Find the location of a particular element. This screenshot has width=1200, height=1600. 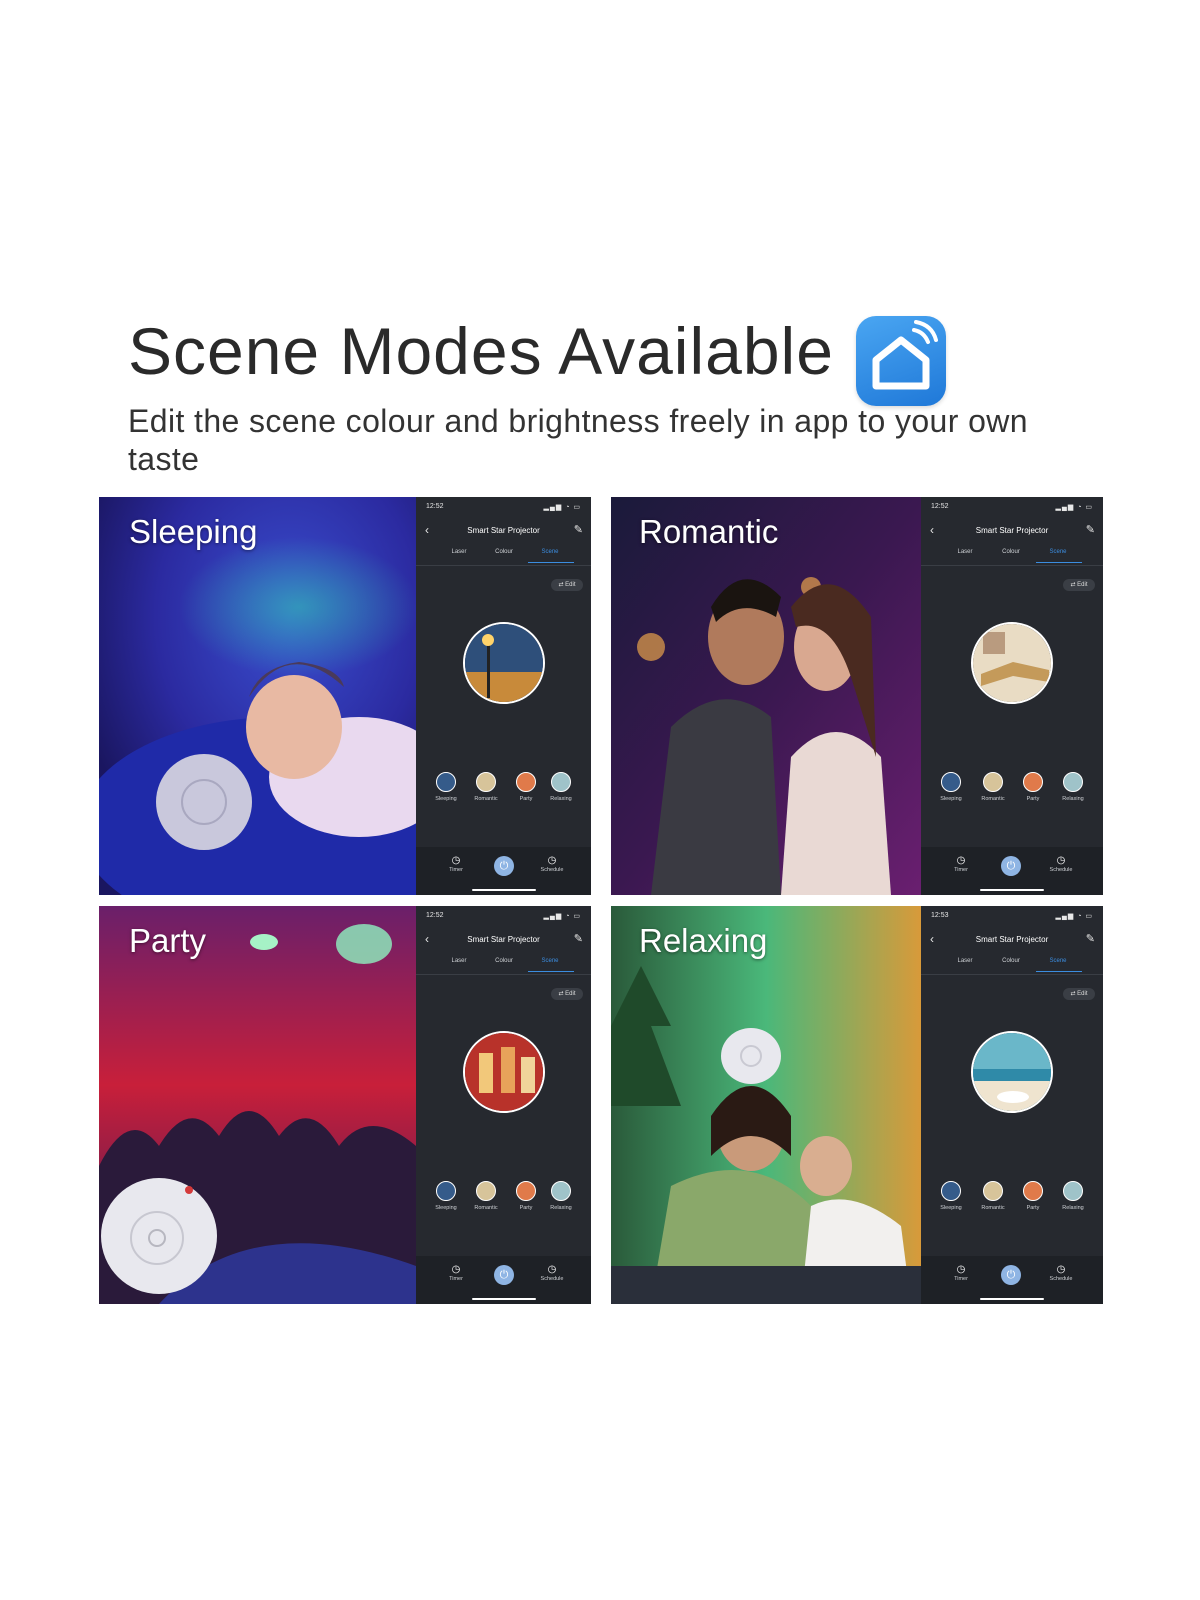

scene-photo-party is located at coordinates (257, 1105).